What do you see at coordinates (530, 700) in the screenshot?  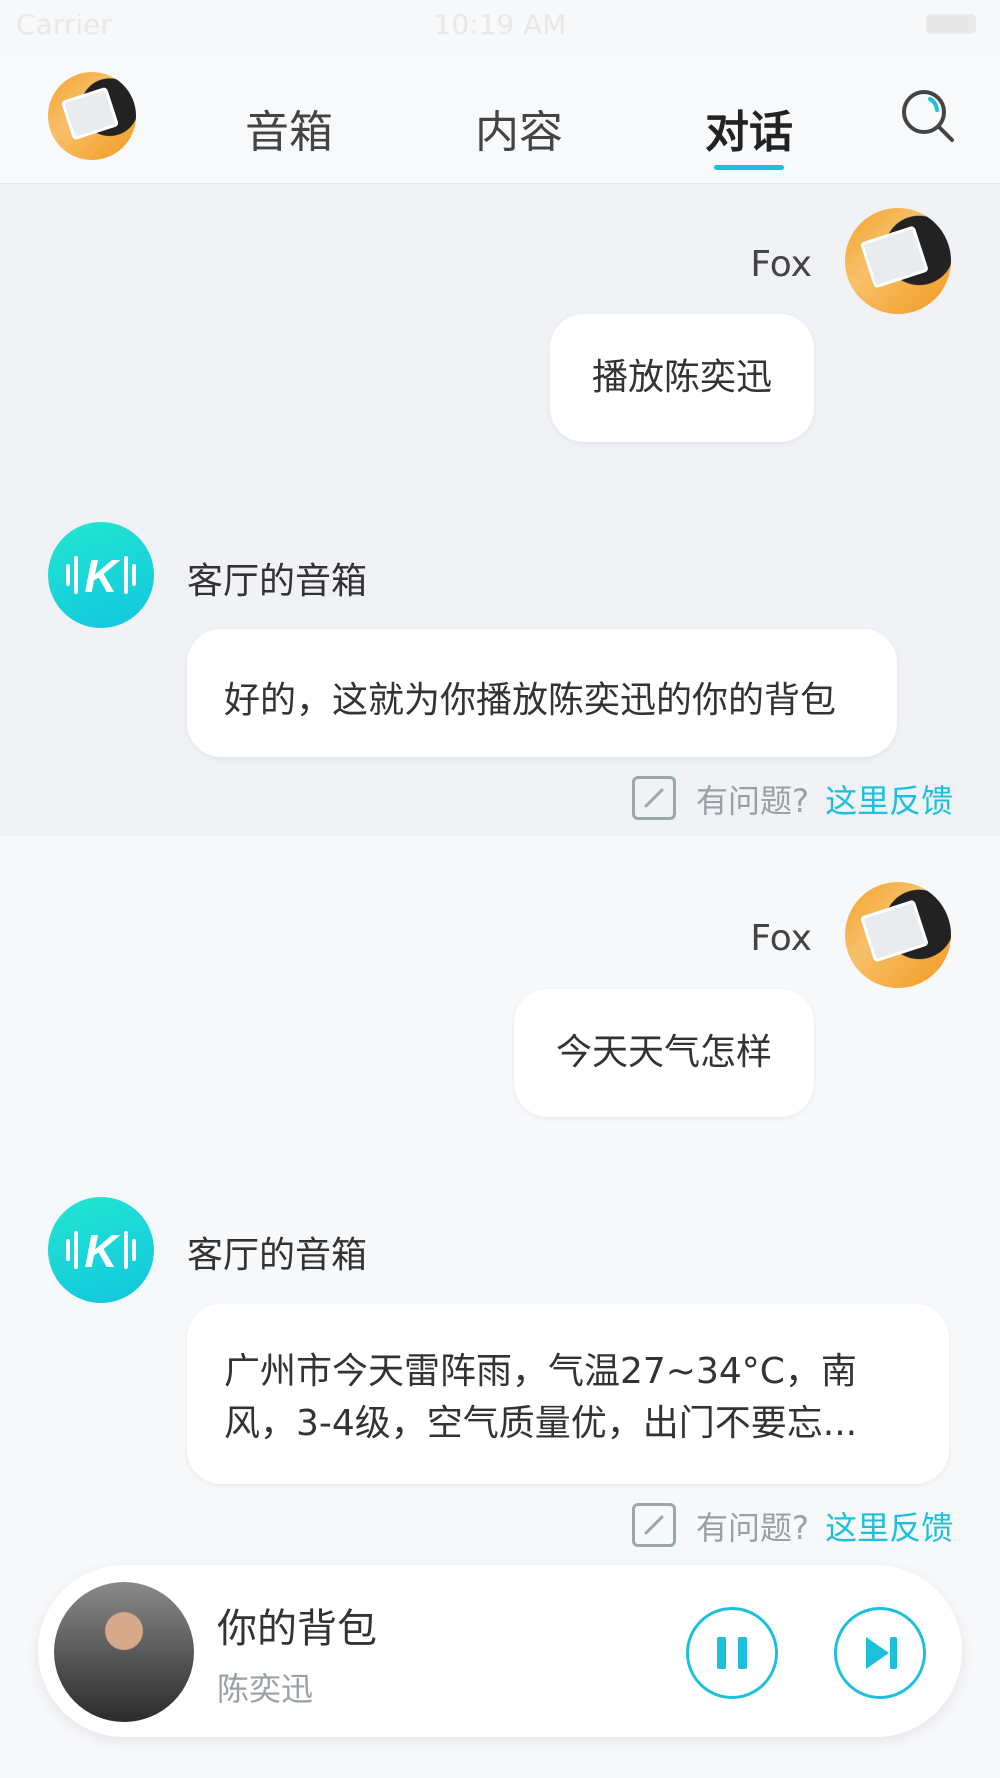 I see `speaker-reply-text: 好的，这就为你播放陈奕迅的你的背包` at bounding box center [530, 700].